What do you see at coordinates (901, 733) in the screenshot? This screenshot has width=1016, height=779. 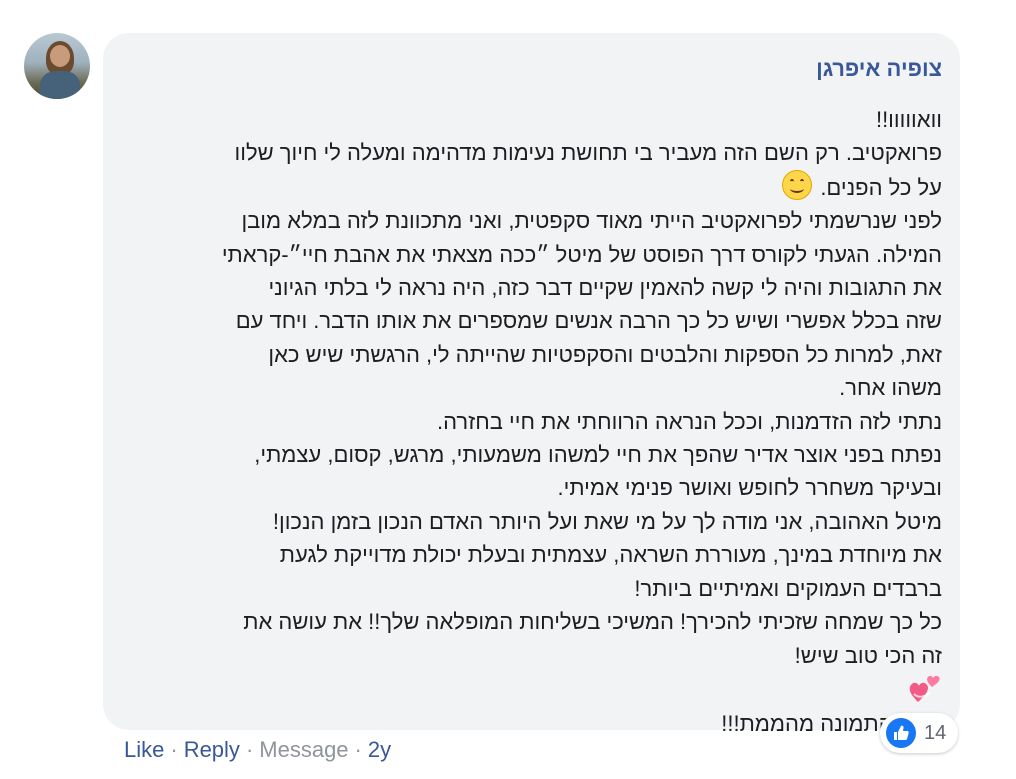 I see `like-thumb-icon` at bounding box center [901, 733].